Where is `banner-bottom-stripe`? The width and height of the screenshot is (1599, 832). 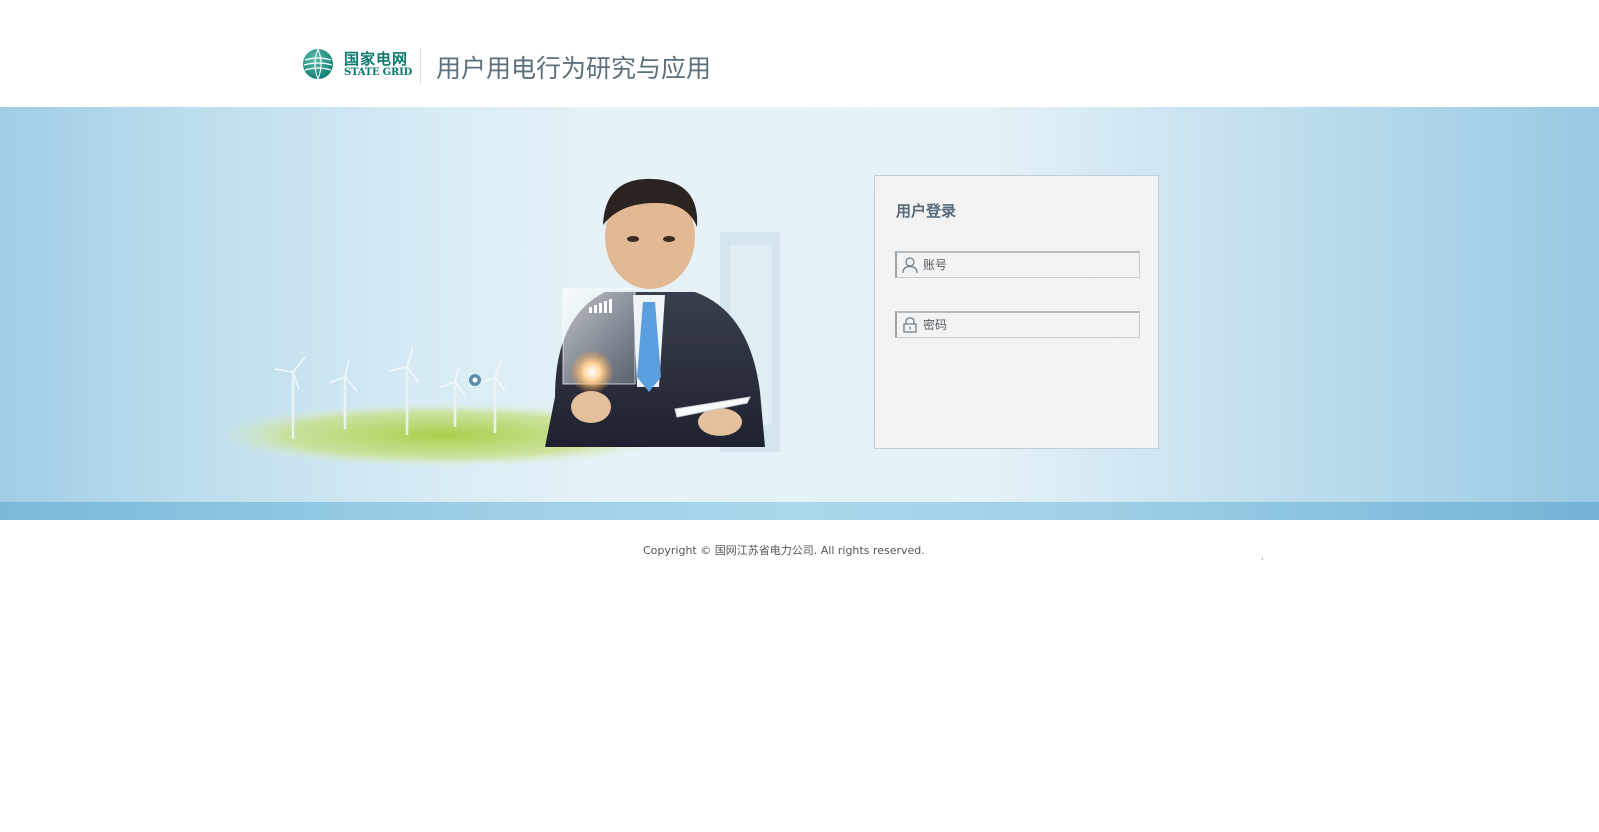
banner-bottom-stripe is located at coordinates (799, 511).